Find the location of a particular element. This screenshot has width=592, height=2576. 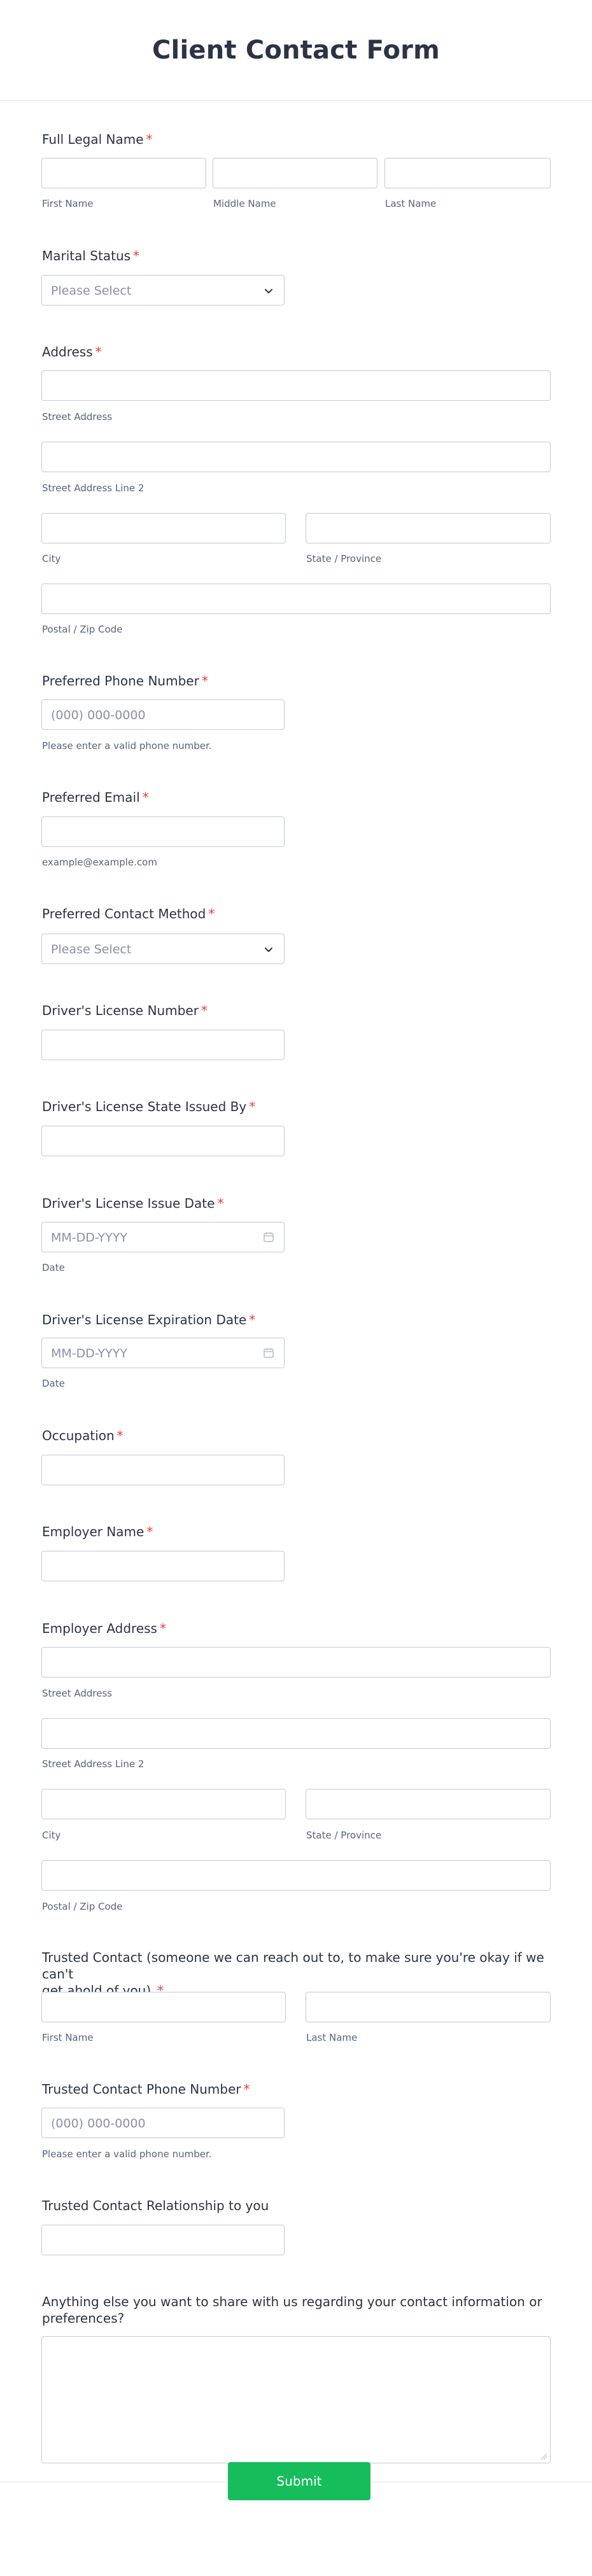

employer-name-input is located at coordinates (163, 1566).